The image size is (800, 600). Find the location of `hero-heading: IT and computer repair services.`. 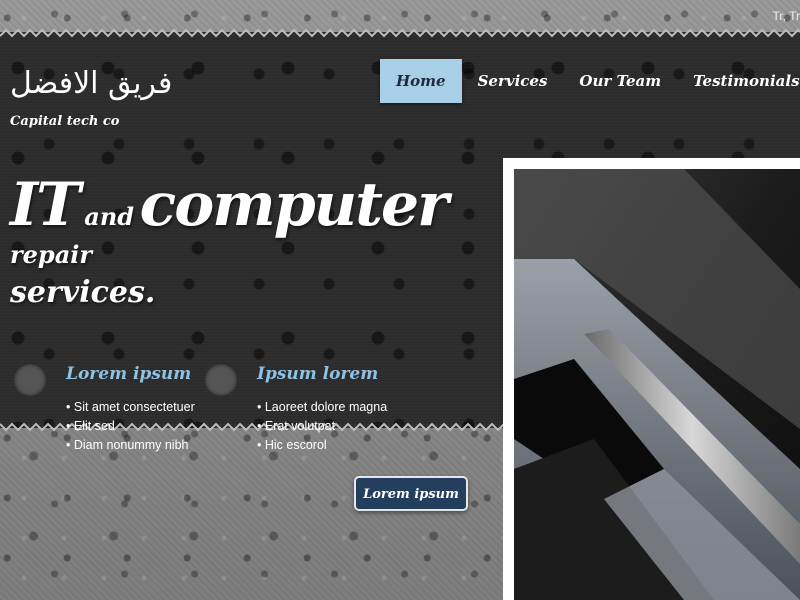

hero-heading: IT and computer repair services. is located at coordinates (250, 240).